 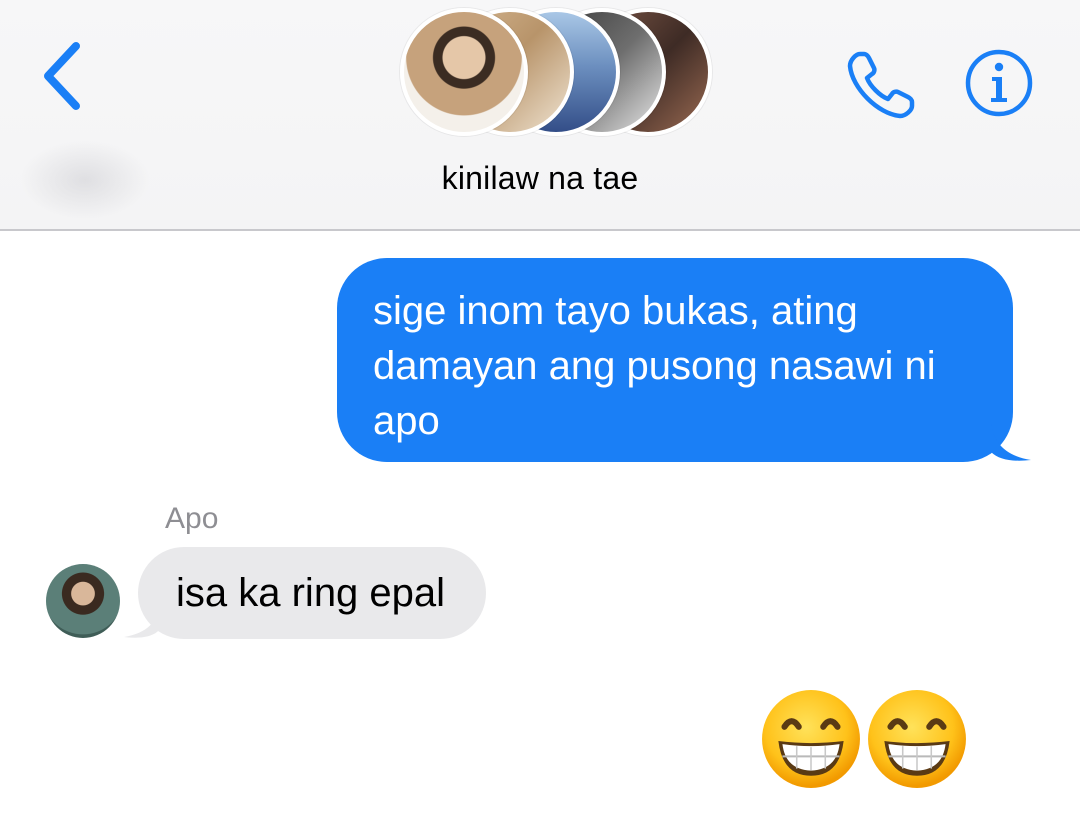 I want to click on call-button, so click(x=881, y=85).